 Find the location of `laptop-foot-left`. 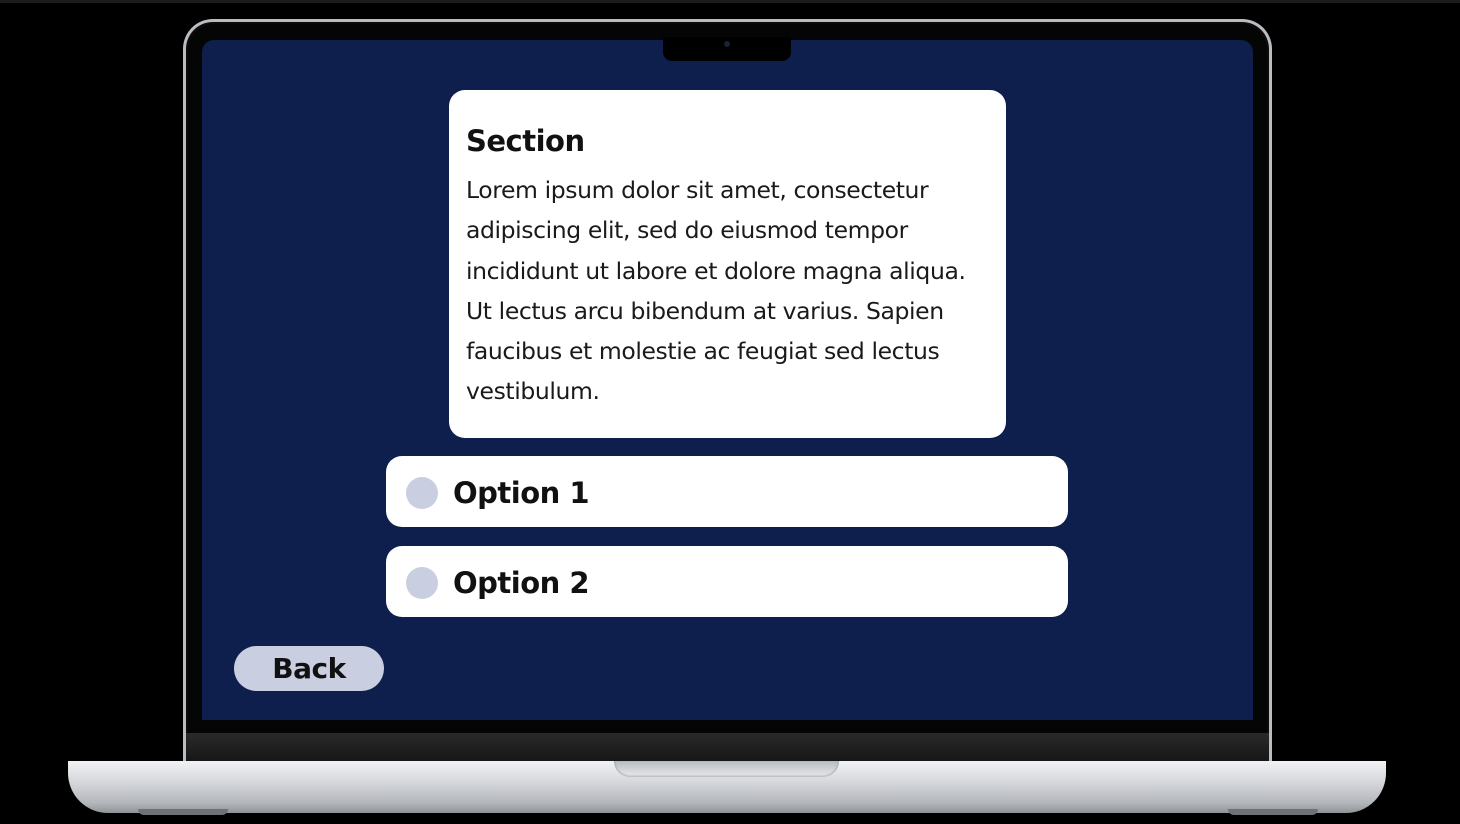

laptop-foot-left is located at coordinates (183, 812).